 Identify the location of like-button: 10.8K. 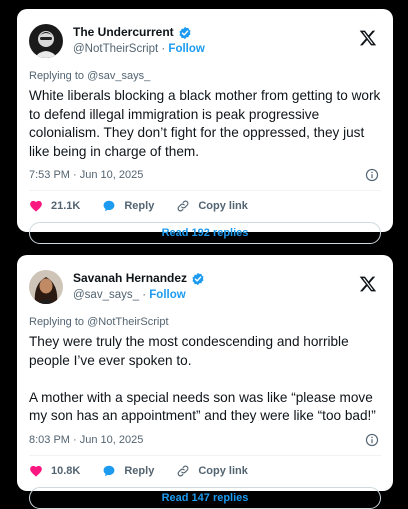
(54, 471).